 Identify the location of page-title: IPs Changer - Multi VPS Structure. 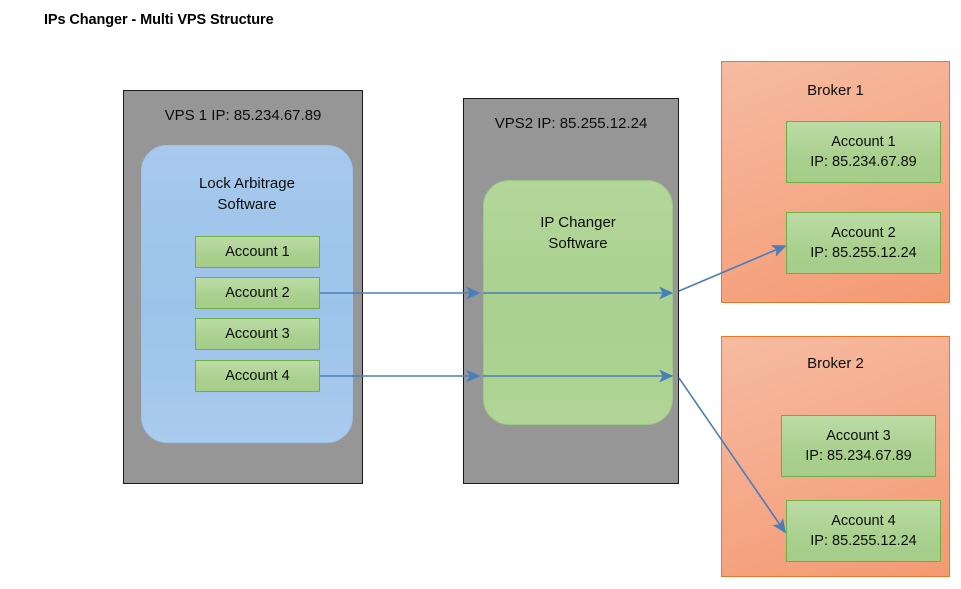
(159, 20).